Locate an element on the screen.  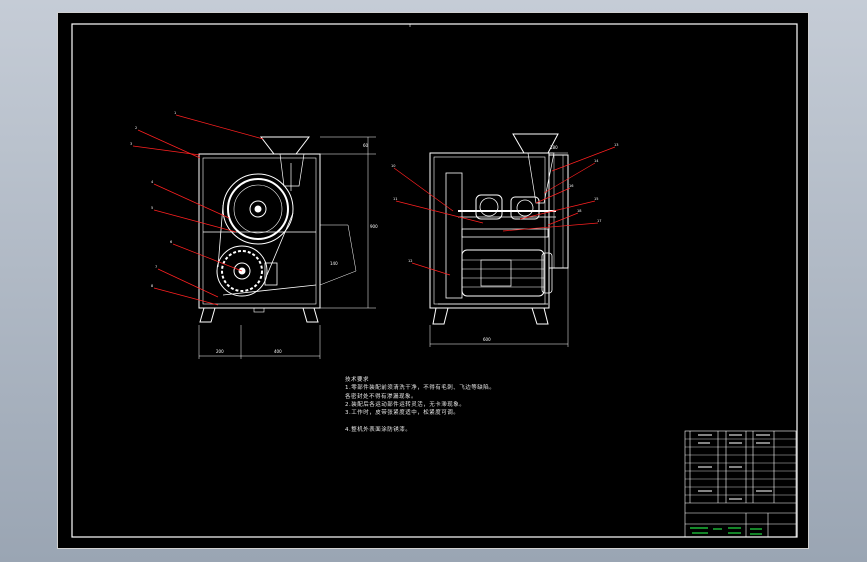
note-line-2: 各密封处不得有渗漏现象。 is located at coordinates (381, 397).